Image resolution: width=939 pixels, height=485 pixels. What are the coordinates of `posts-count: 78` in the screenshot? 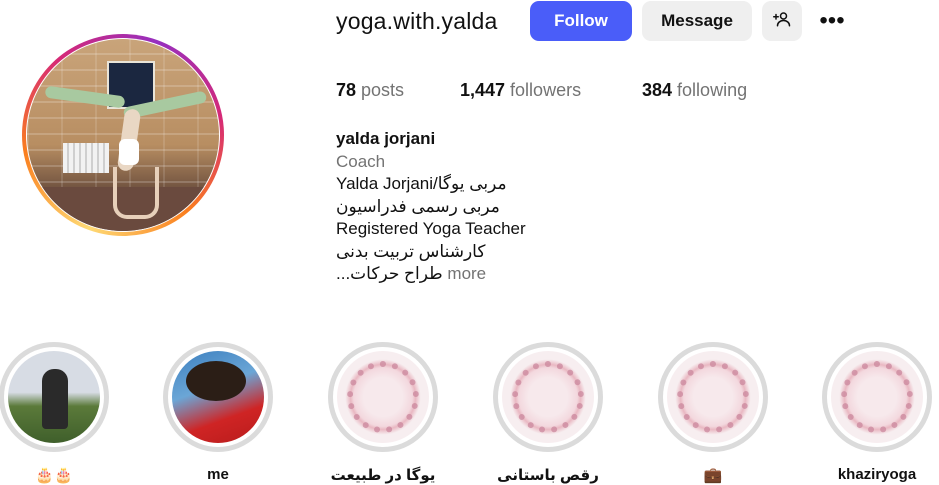 It's located at (346, 90).